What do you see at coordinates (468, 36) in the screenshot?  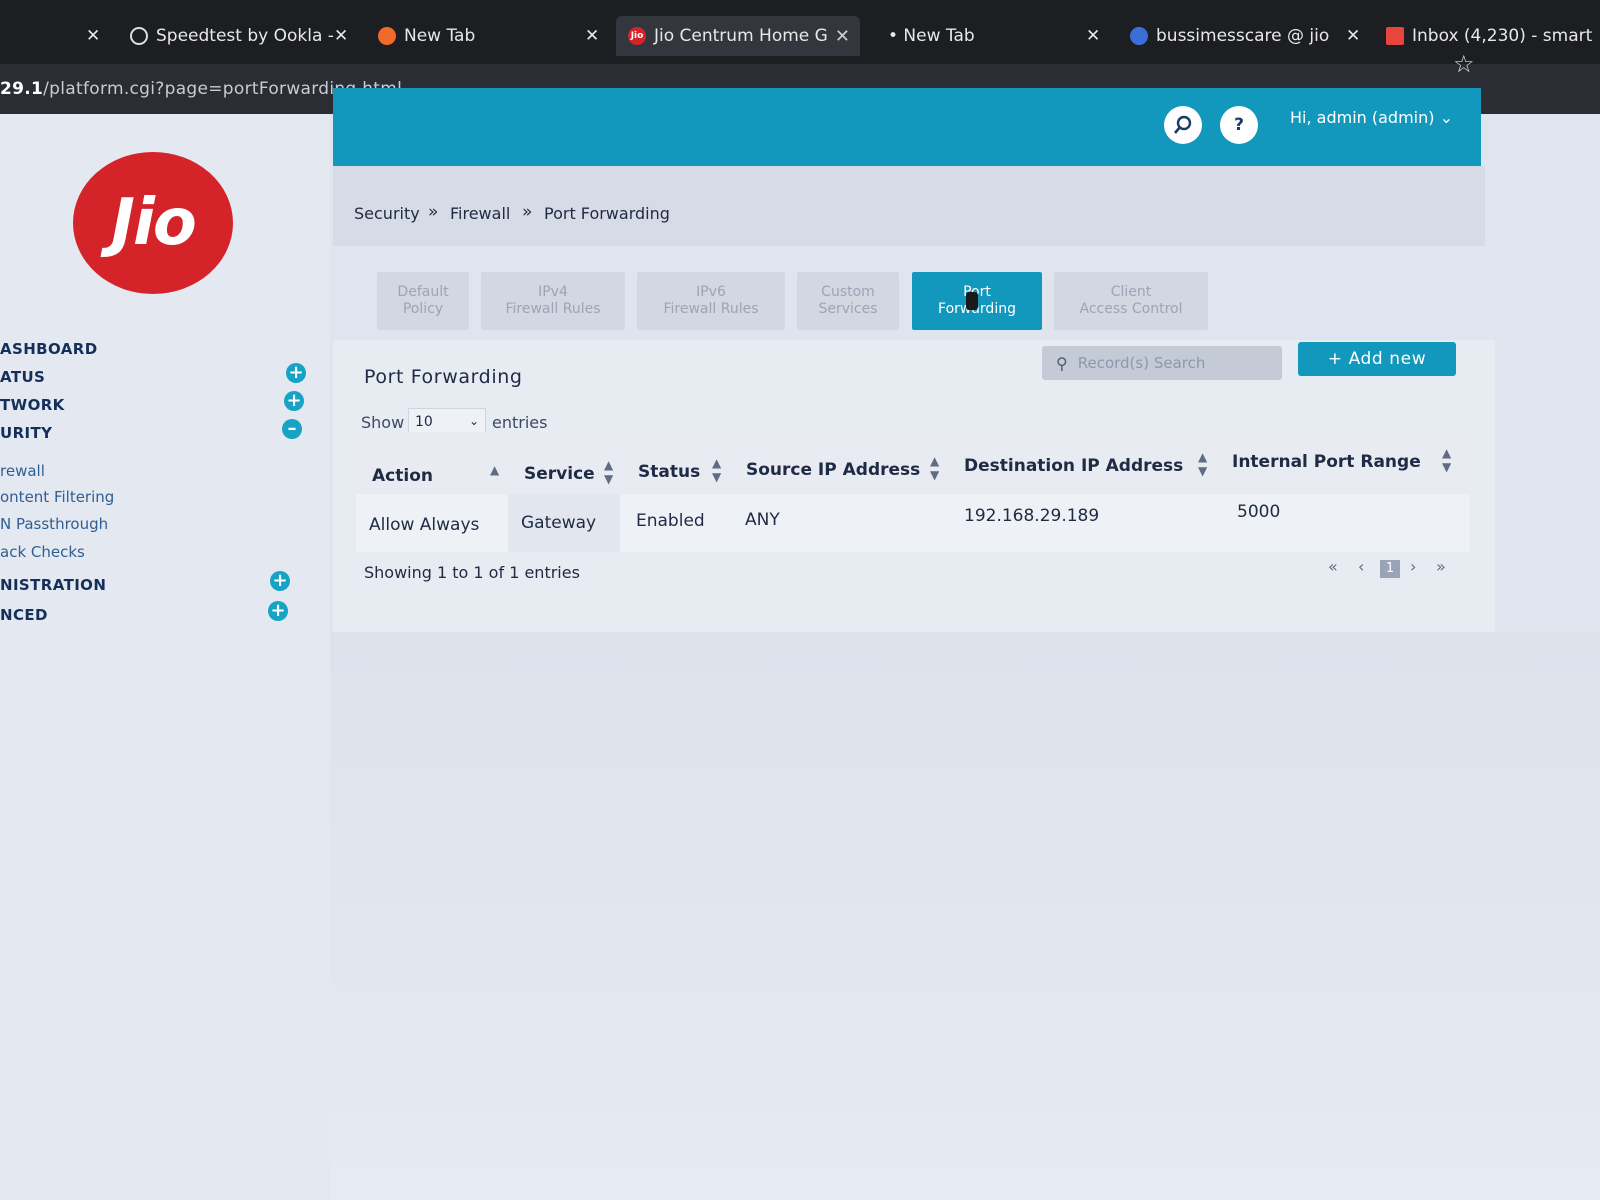 I see `tab-new-tab: New Tab` at bounding box center [468, 36].